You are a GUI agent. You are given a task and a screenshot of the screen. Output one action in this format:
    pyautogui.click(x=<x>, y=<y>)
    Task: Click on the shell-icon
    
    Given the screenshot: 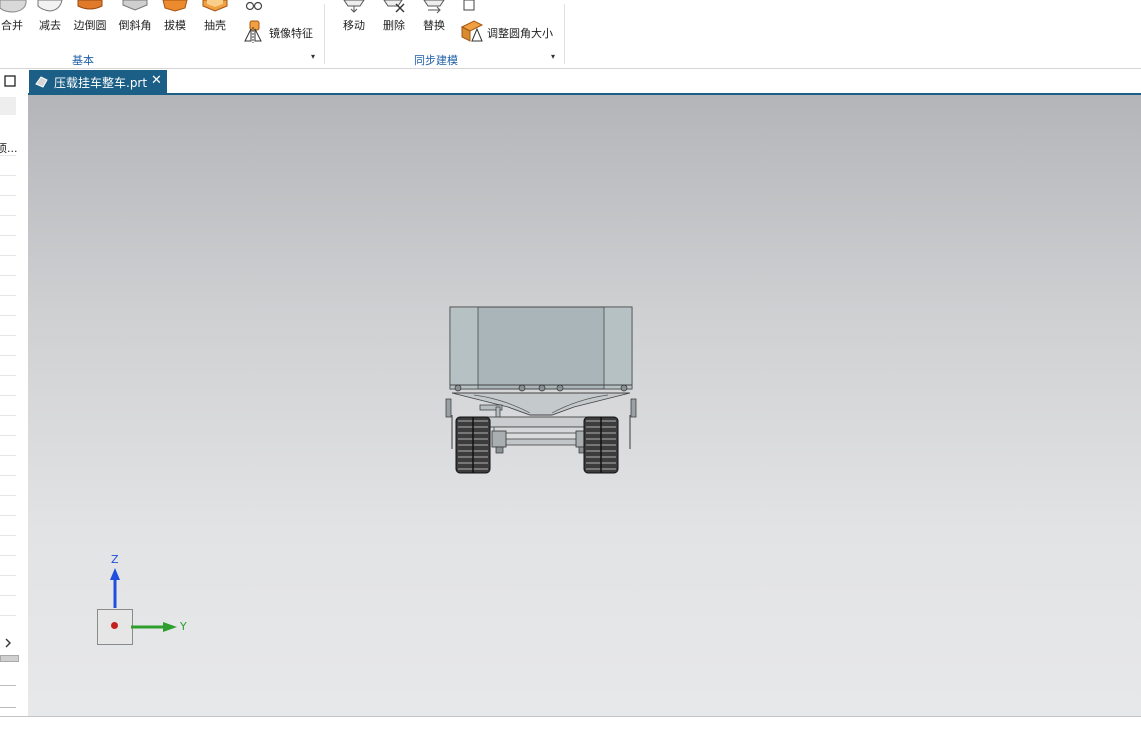 What is the action you would take?
    pyautogui.click(x=215, y=6)
    